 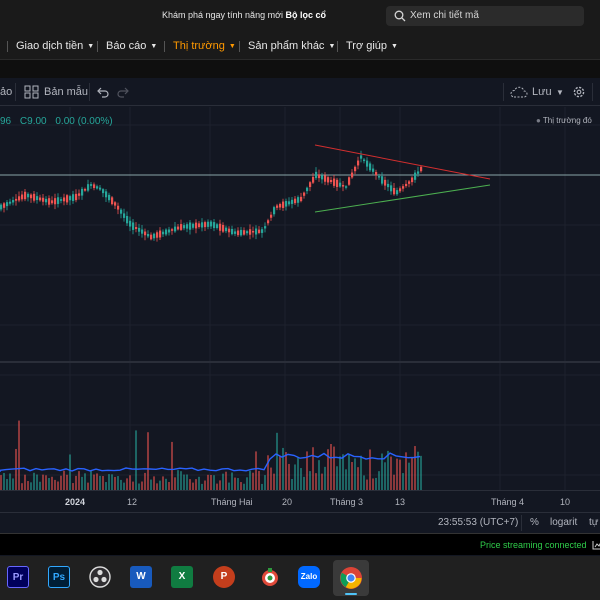 What do you see at coordinates (485, 16) in the screenshot?
I see `stock-search-input: Xem chi tiết mã` at bounding box center [485, 16].